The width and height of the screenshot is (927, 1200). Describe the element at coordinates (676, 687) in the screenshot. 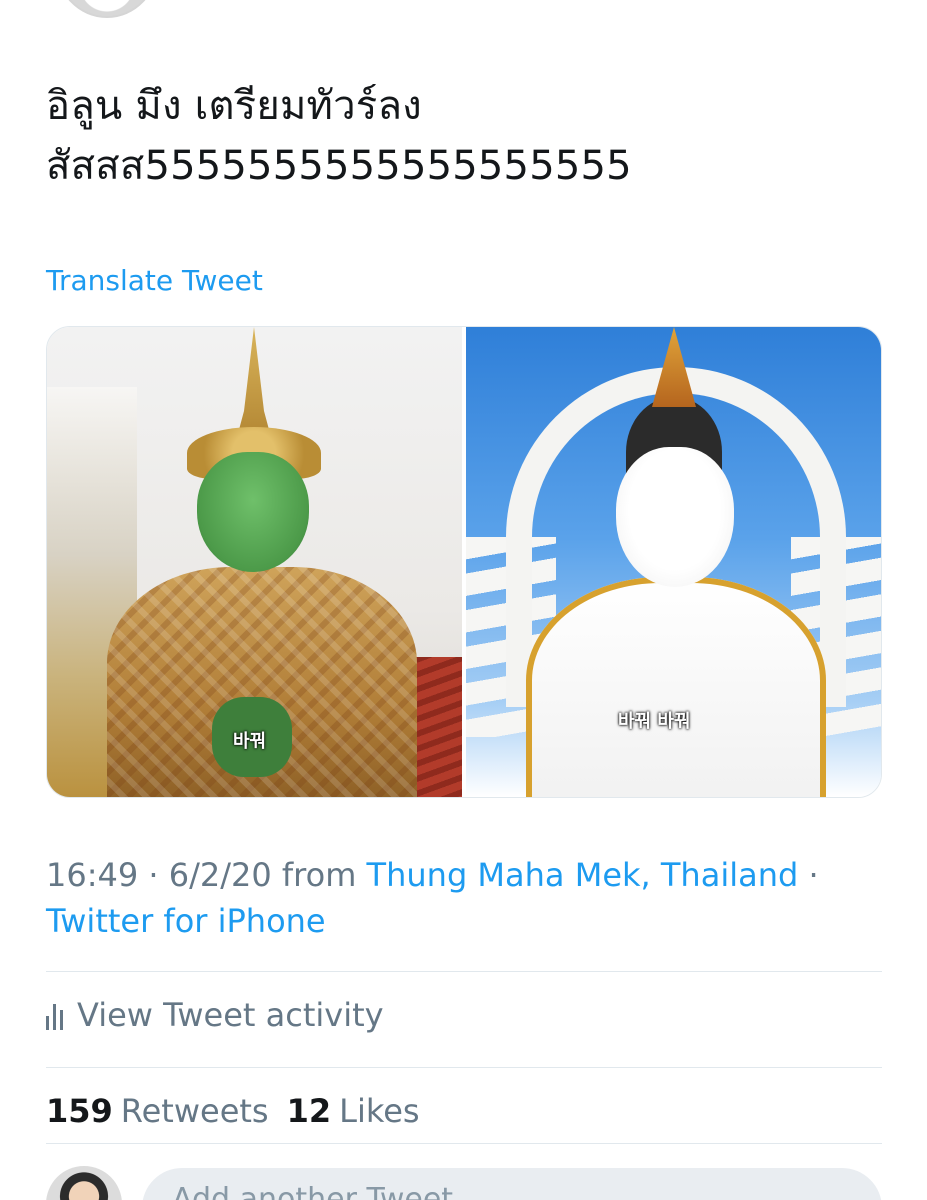

I see `statue-robe` at that location.